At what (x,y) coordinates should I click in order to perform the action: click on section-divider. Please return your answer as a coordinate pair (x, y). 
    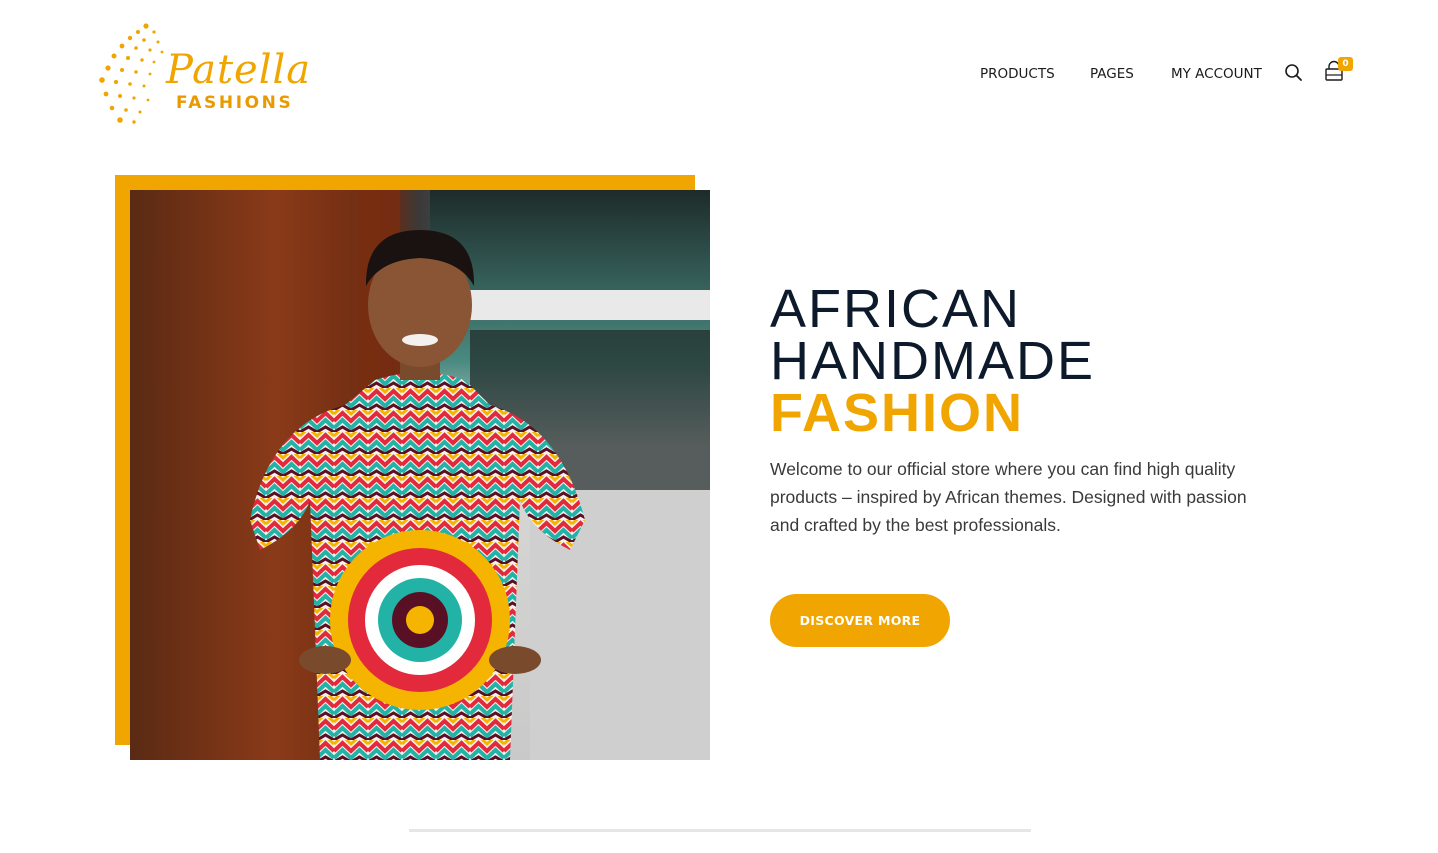
    Looking at the image, I should click on (720, 830).